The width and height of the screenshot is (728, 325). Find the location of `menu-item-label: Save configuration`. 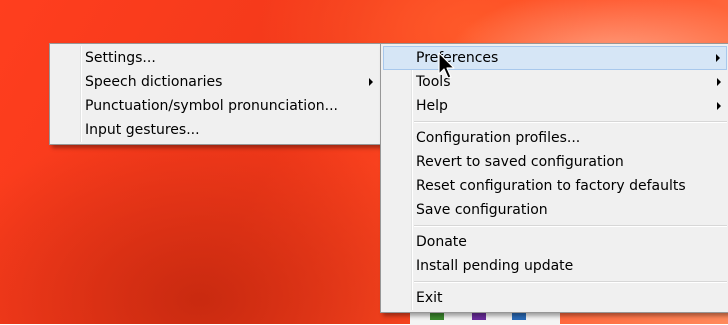

menu-item-label: Save configuration is located at coordinates (482, 210).